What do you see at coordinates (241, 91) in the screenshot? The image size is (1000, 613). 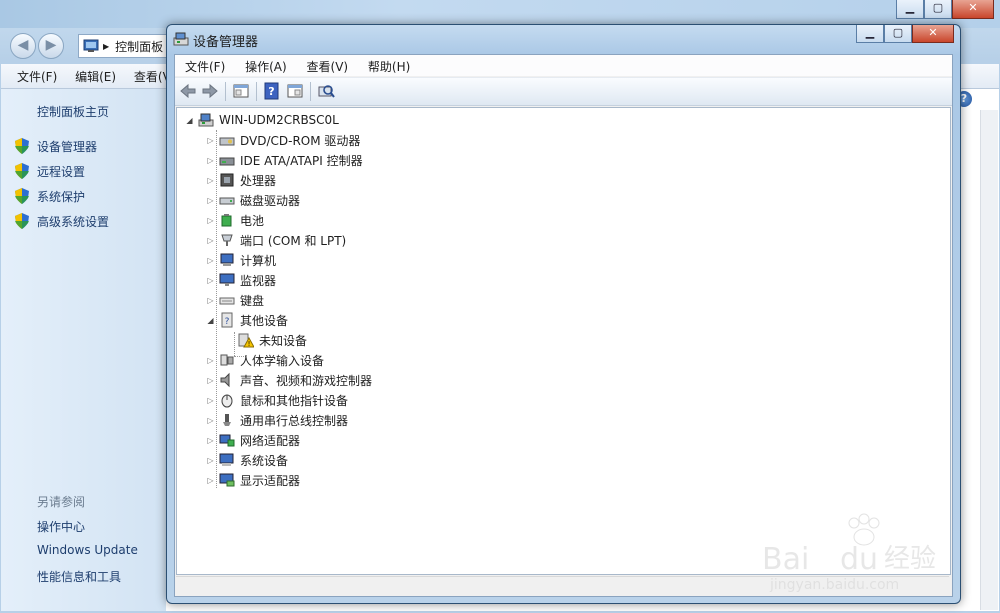 I see `properties-icon` at bounding box center [241, 91].